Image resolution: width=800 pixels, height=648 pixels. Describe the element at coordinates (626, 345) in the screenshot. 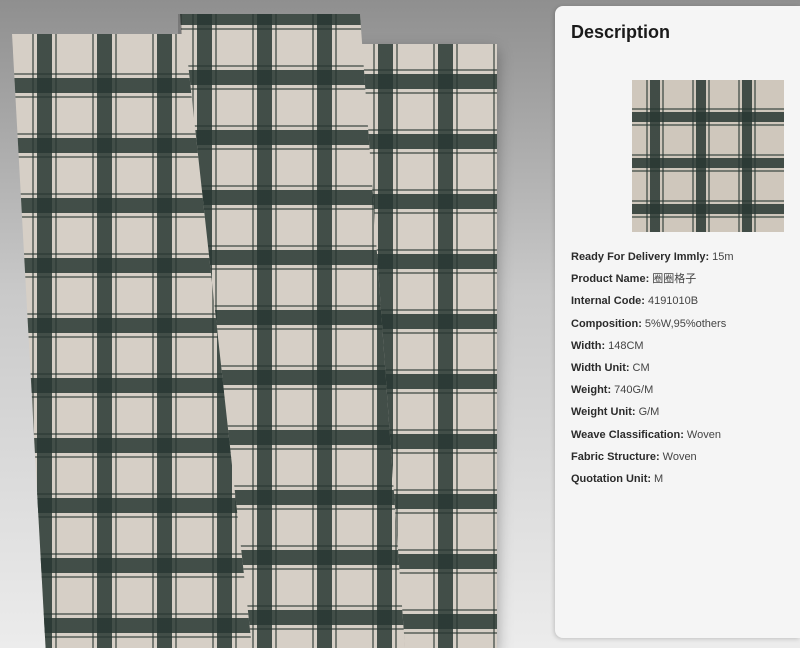

I see `spec-value: 148CM` at that location.